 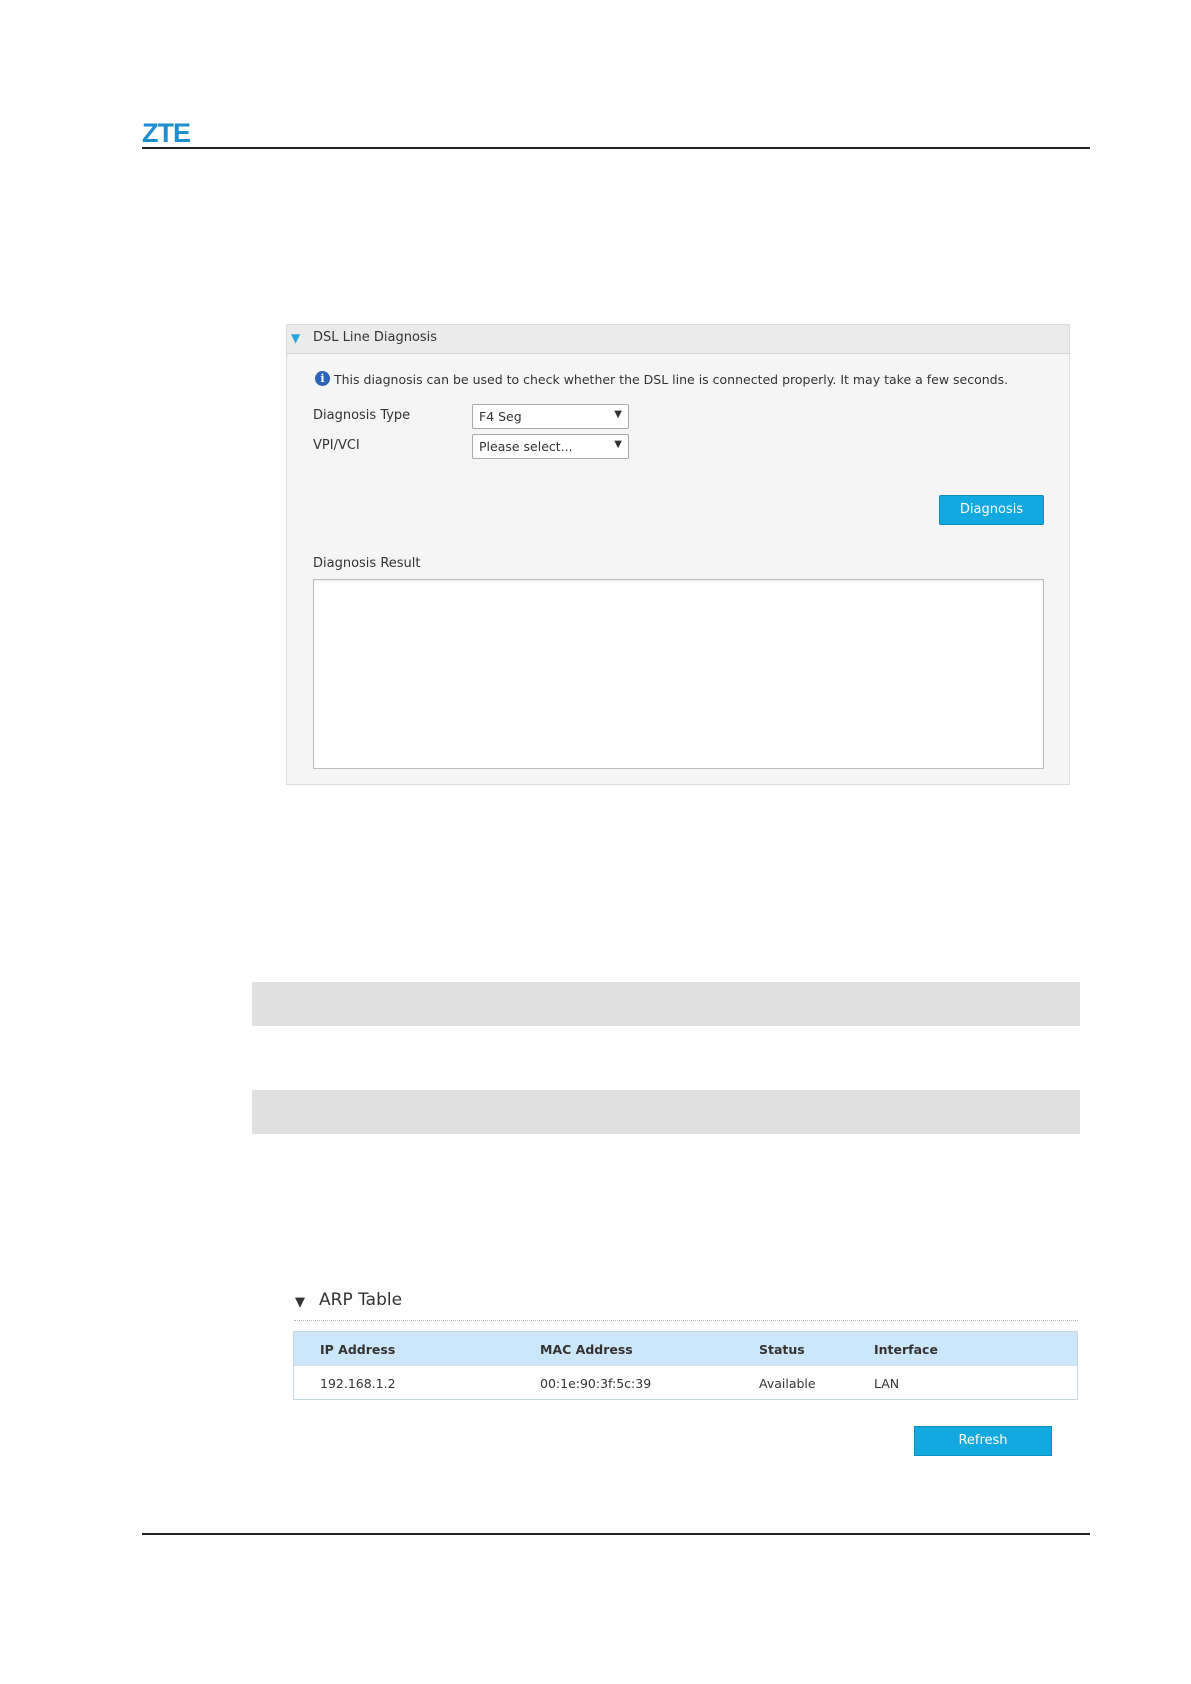 I want to click on dsl-panel-title: DSL Line Diagnosis, so click(x=375, y=337).